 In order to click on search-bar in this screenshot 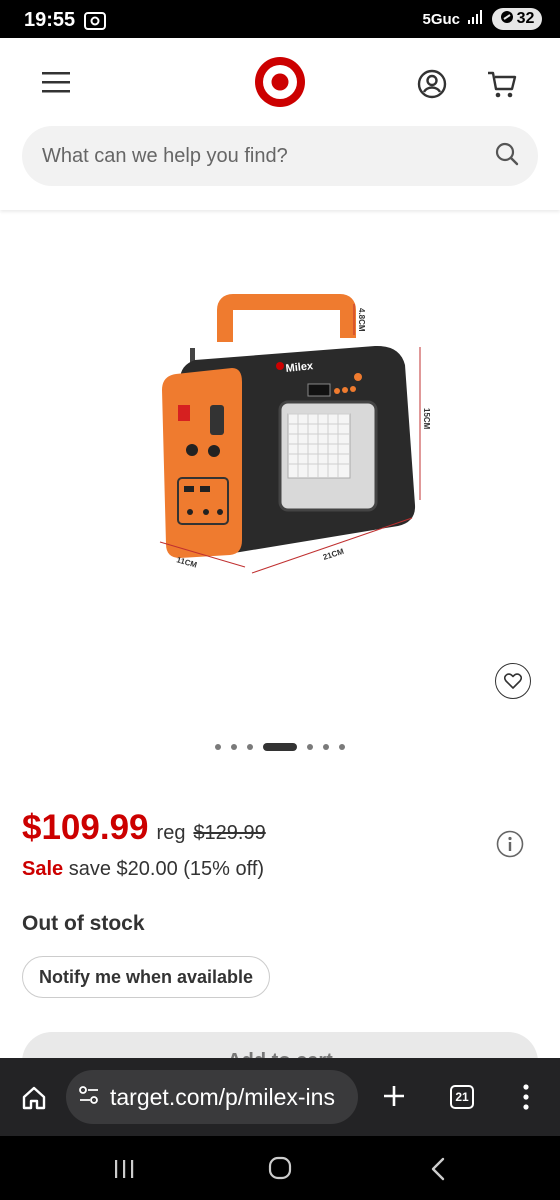, I will do `click(280, 156)`.